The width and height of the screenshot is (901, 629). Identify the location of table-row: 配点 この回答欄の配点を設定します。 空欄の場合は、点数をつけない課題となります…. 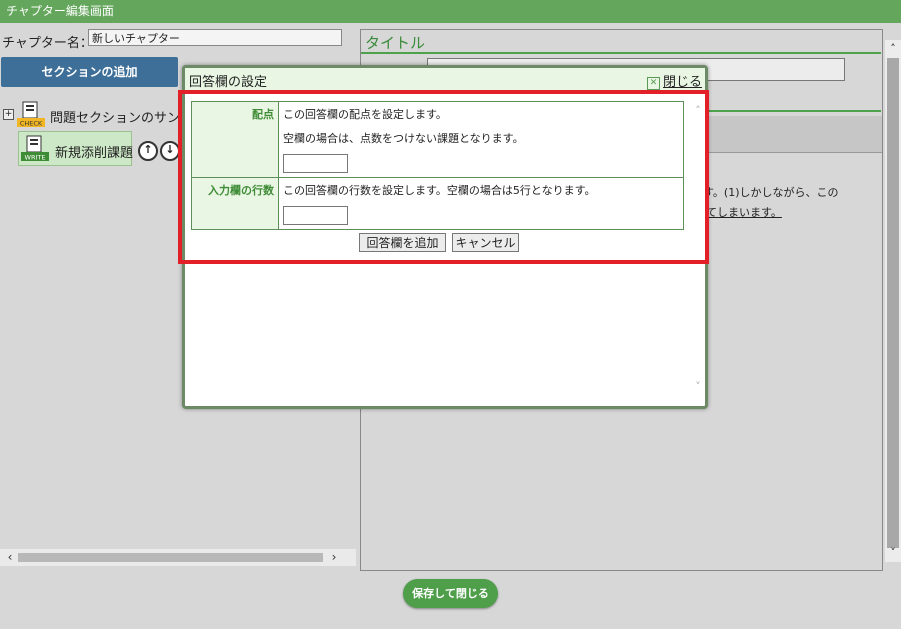
(437, 139).